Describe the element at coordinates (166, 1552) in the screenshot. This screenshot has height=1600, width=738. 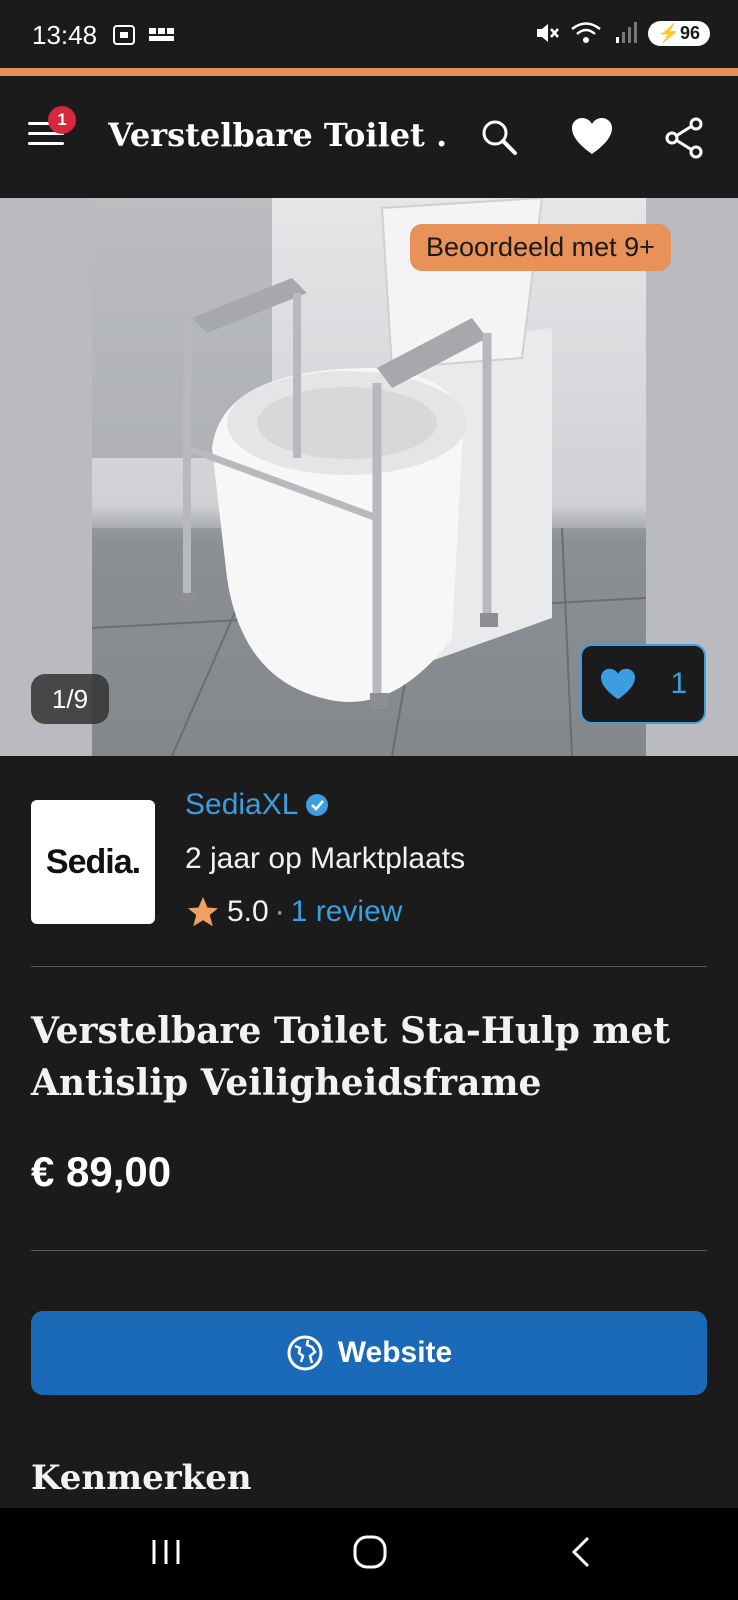
I see `recent-apps-icon` at that location.